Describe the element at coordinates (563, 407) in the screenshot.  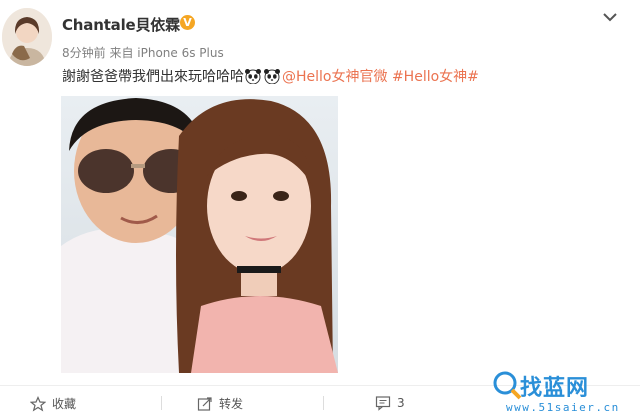
I see `watermark-url: www.51saier.cn` at that location.